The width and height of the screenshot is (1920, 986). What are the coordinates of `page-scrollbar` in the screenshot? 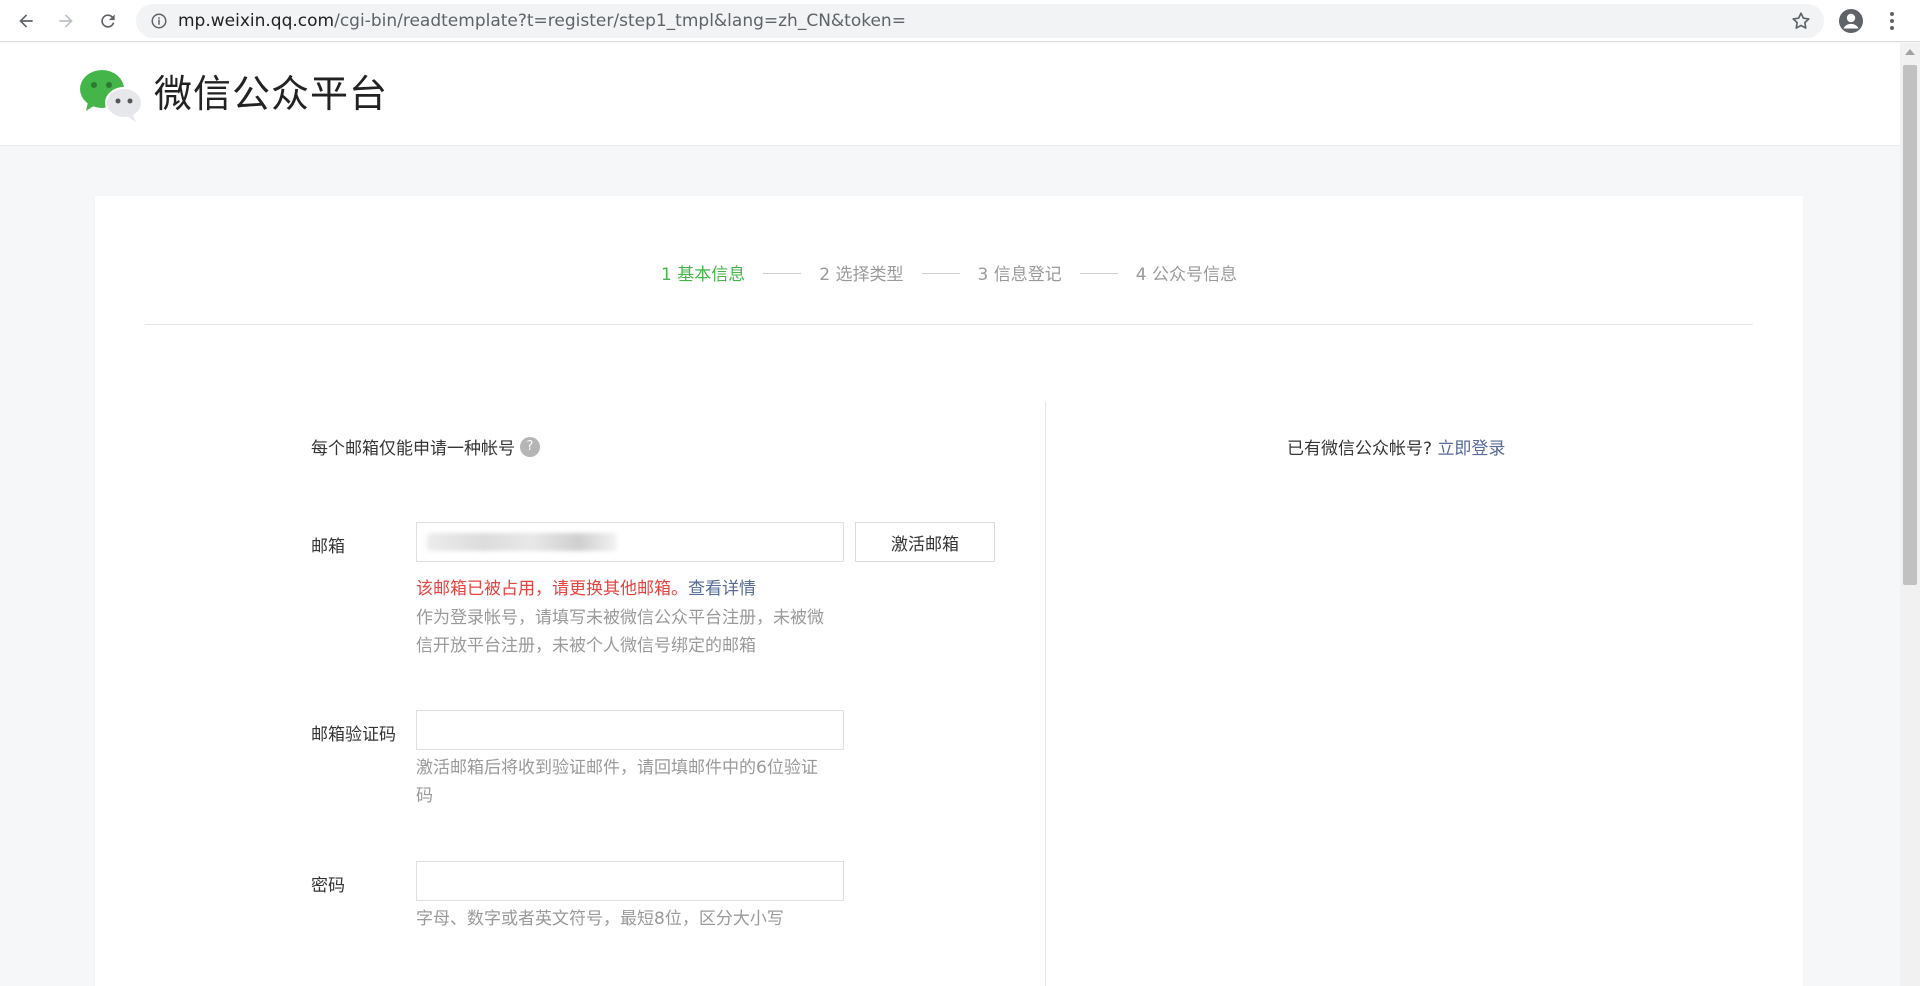 It's located at (1910, 514).